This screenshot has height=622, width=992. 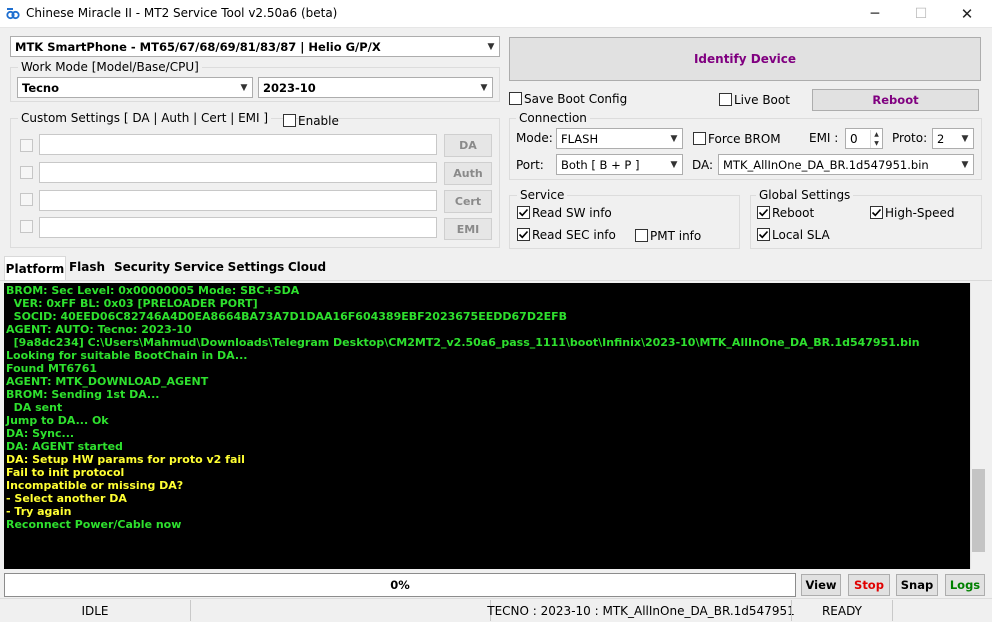 What do you see at coordinates (318, 121) in the screenshot?
I see `enable-label: Enable` at bounding box center [318, 121].